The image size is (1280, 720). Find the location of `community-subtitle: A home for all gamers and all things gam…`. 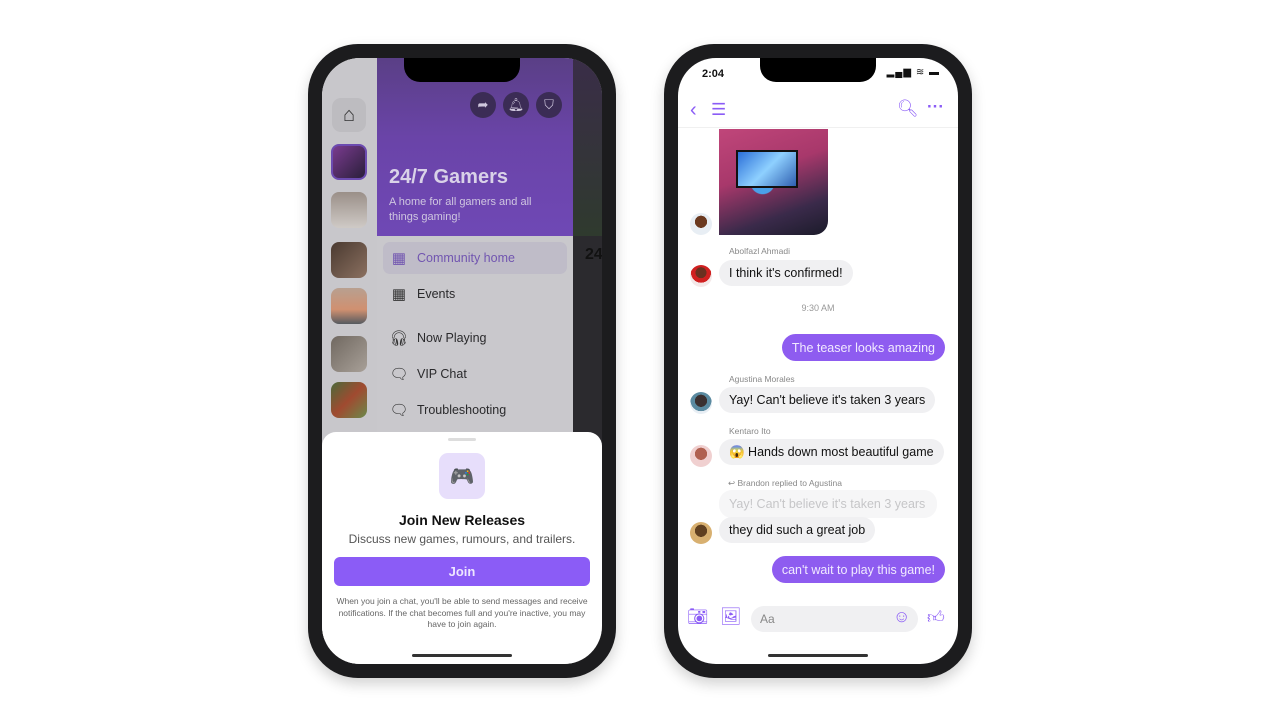

community-subtitle: A home for all gamers and all things gam… is located at coordinates (460, 209).